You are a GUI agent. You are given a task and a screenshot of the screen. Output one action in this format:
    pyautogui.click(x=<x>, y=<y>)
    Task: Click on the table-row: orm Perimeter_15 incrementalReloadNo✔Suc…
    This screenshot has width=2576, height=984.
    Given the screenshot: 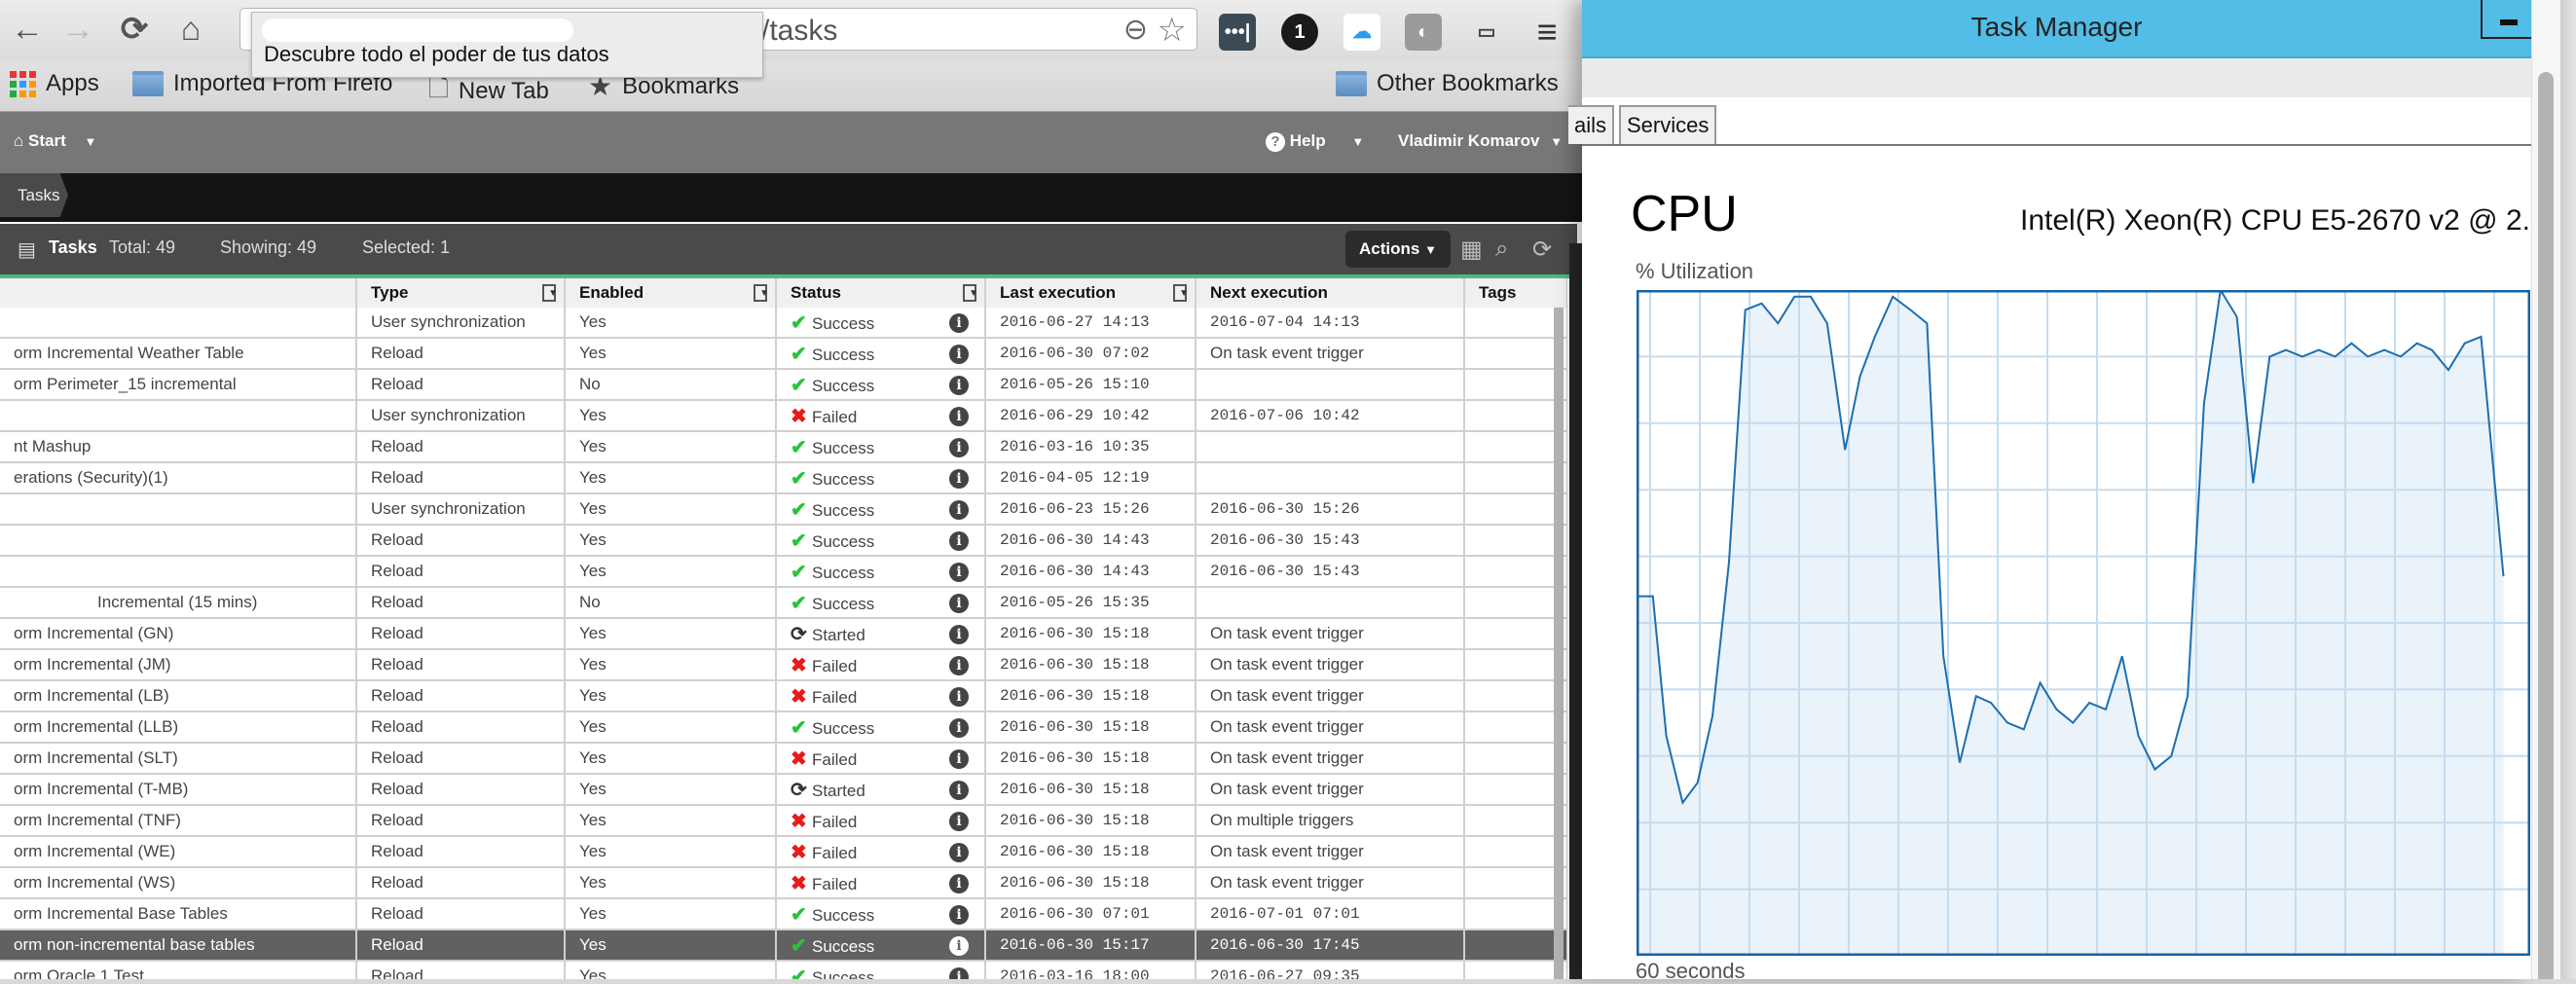 What is the action you would take?
    pyautogui.click(x=783, y=384)
    